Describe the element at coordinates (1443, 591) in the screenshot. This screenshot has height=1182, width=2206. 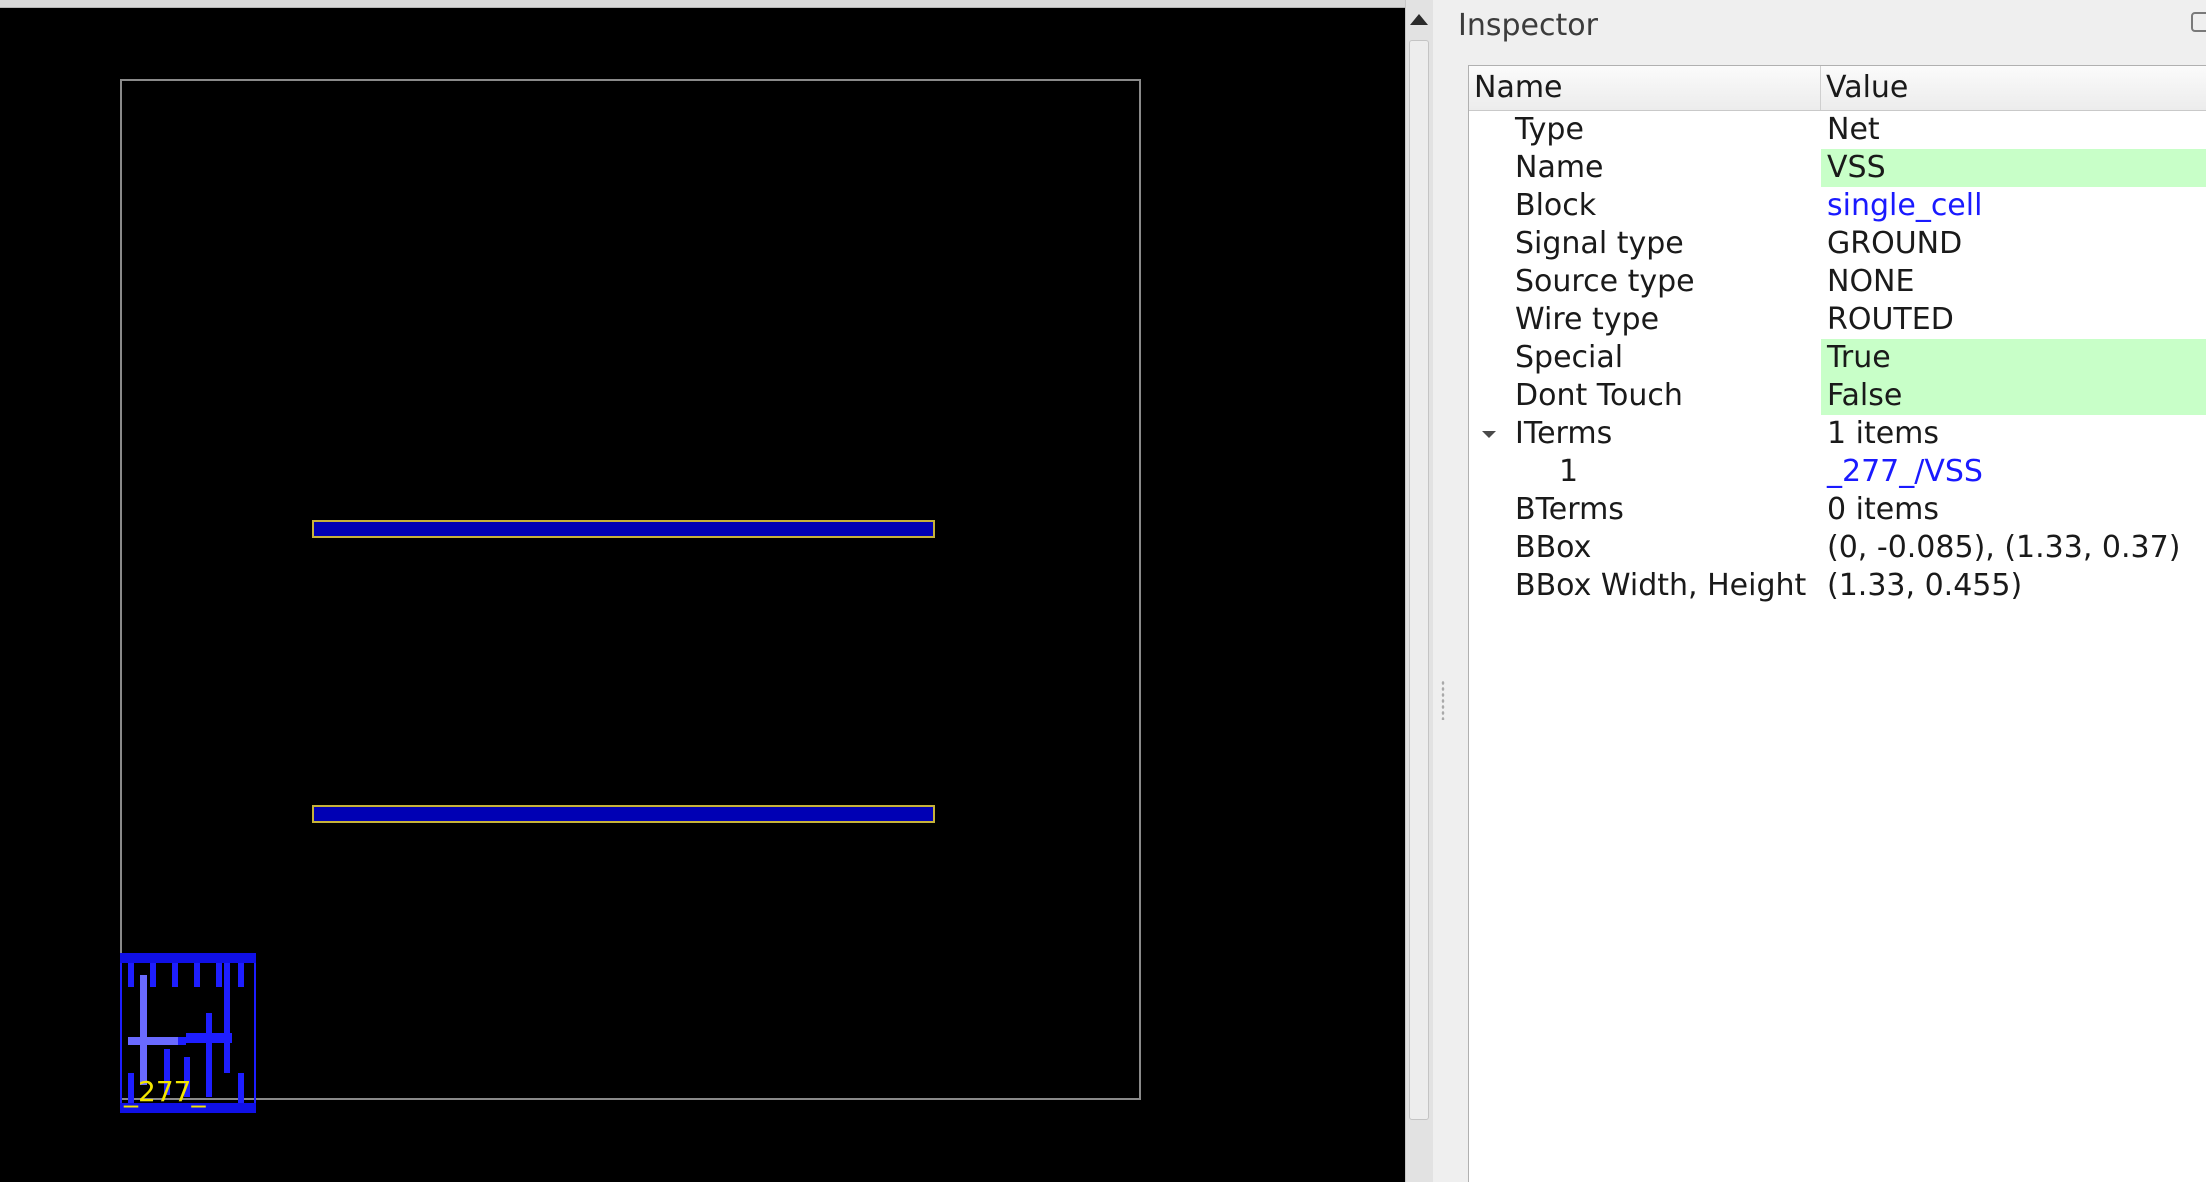
I see `dock-splitter` at that location.